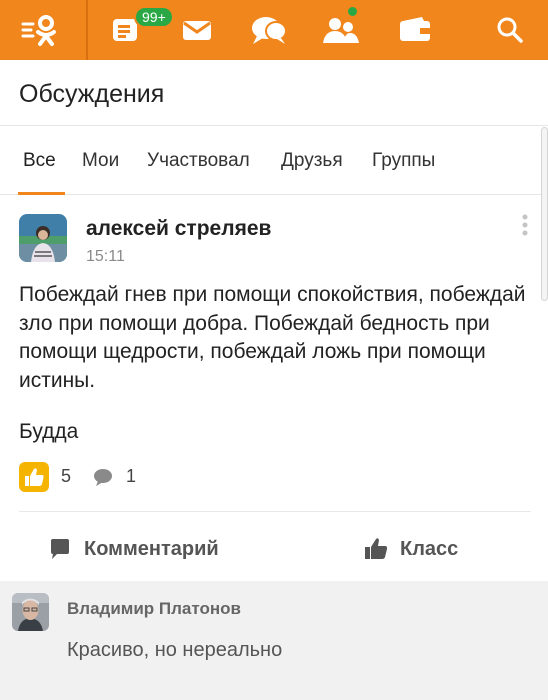  Describe the element at coordinates (151, 548) in the screenshot. I see `comment-button-label: Комментарий` at that location.